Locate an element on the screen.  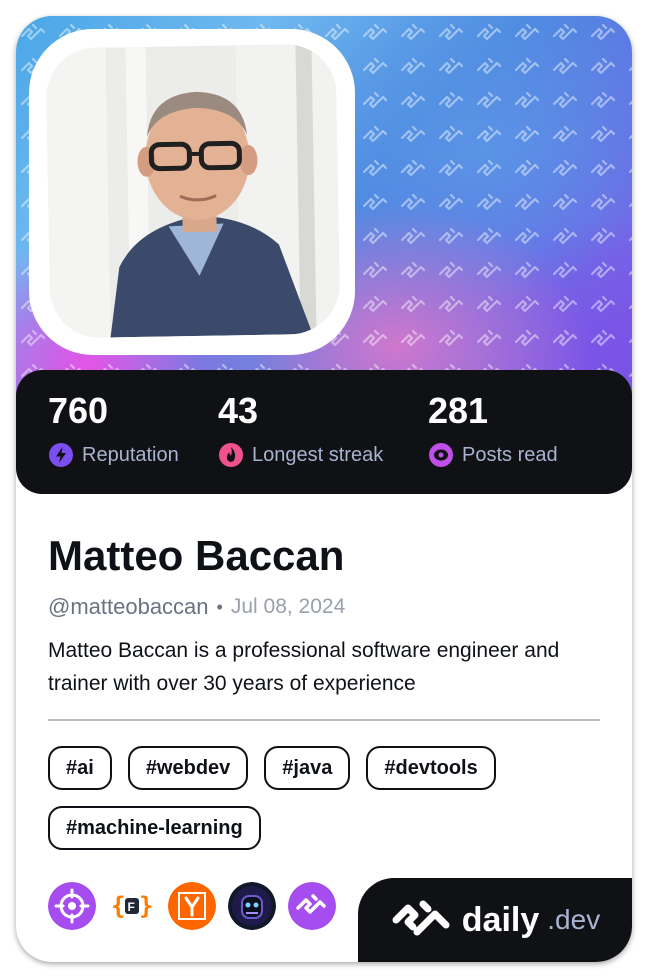
joined-date: Jul 08, 2024 is located at coordinates (288, 606).